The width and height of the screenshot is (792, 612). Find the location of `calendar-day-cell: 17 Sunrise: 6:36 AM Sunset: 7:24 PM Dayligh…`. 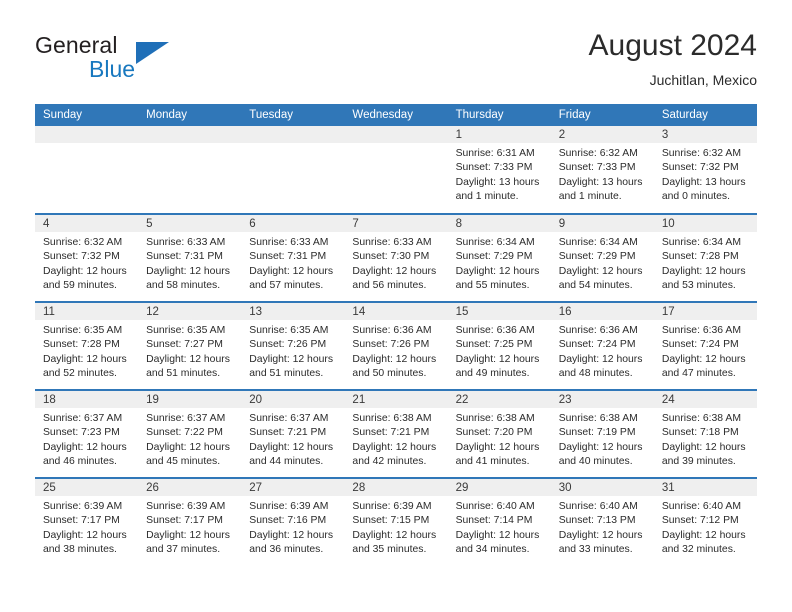

calendar-day-cell: 17 Sunrise: 6:36 AM Sunset: 7:24 PM Dayligh… is located at coordinates (705, 345).